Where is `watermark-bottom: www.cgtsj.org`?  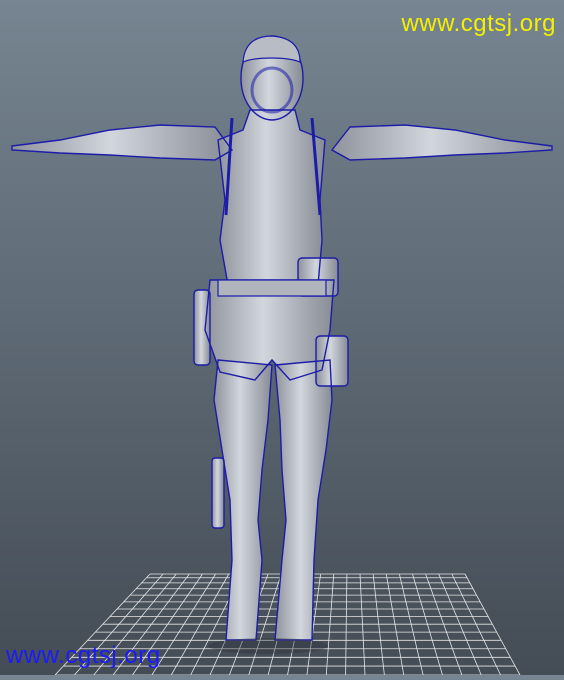
watermark-bottom: www.cgtsj.org is located at coordinates (83, 655).